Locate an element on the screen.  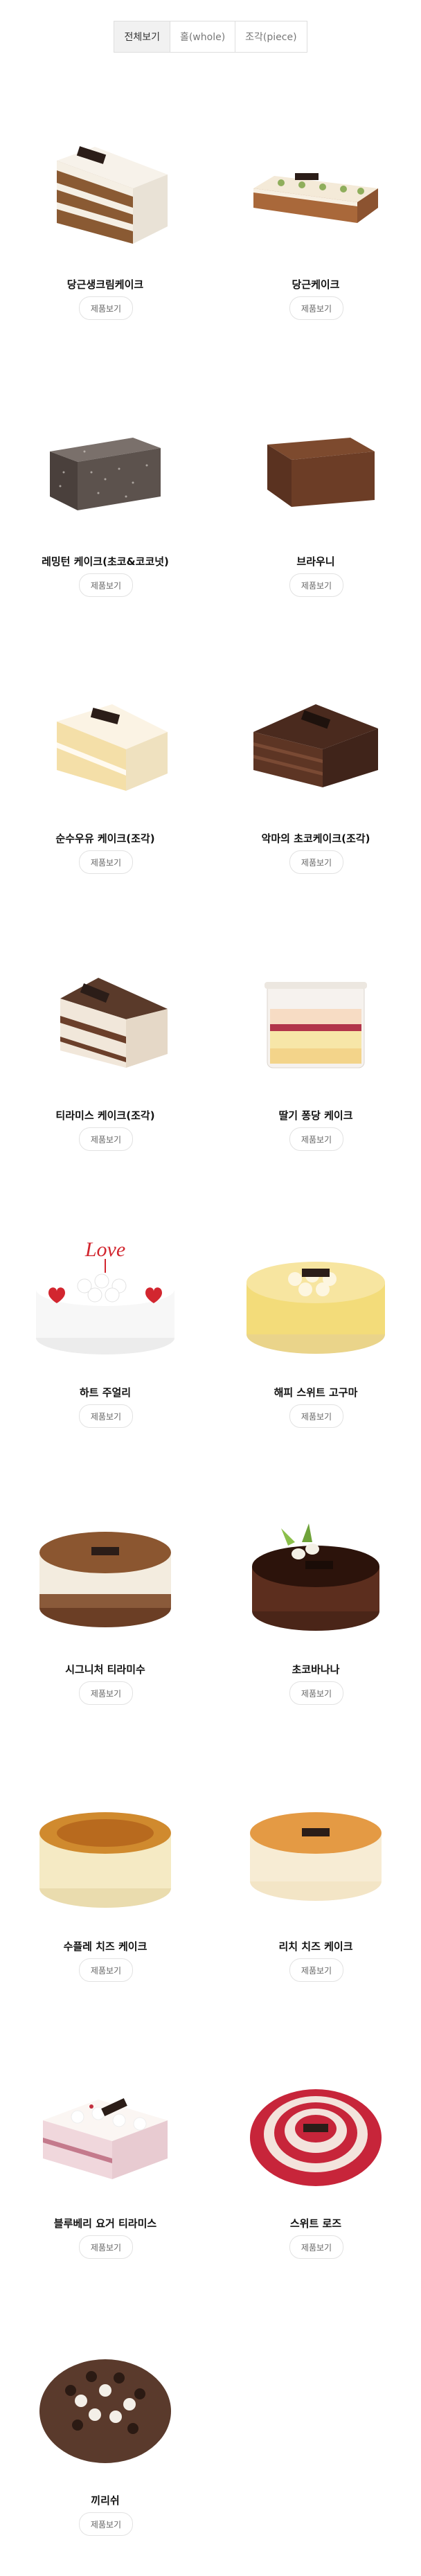
product-image-signature-tiramisu is located at coordinates (105, 1573).